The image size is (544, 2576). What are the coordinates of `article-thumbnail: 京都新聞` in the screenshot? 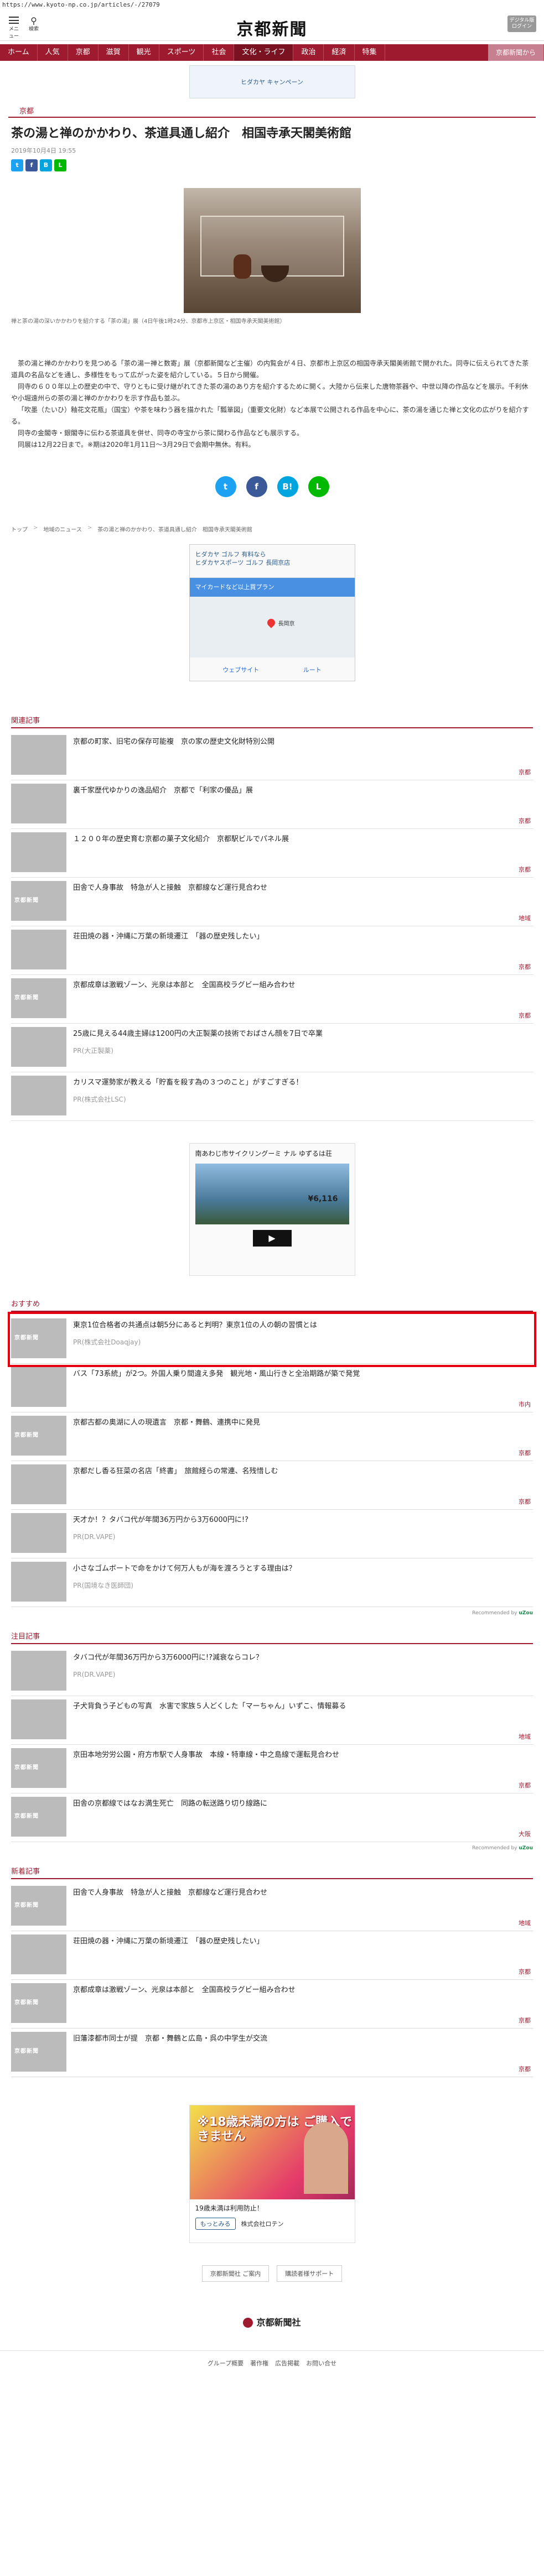 It's located at (38, 1816).